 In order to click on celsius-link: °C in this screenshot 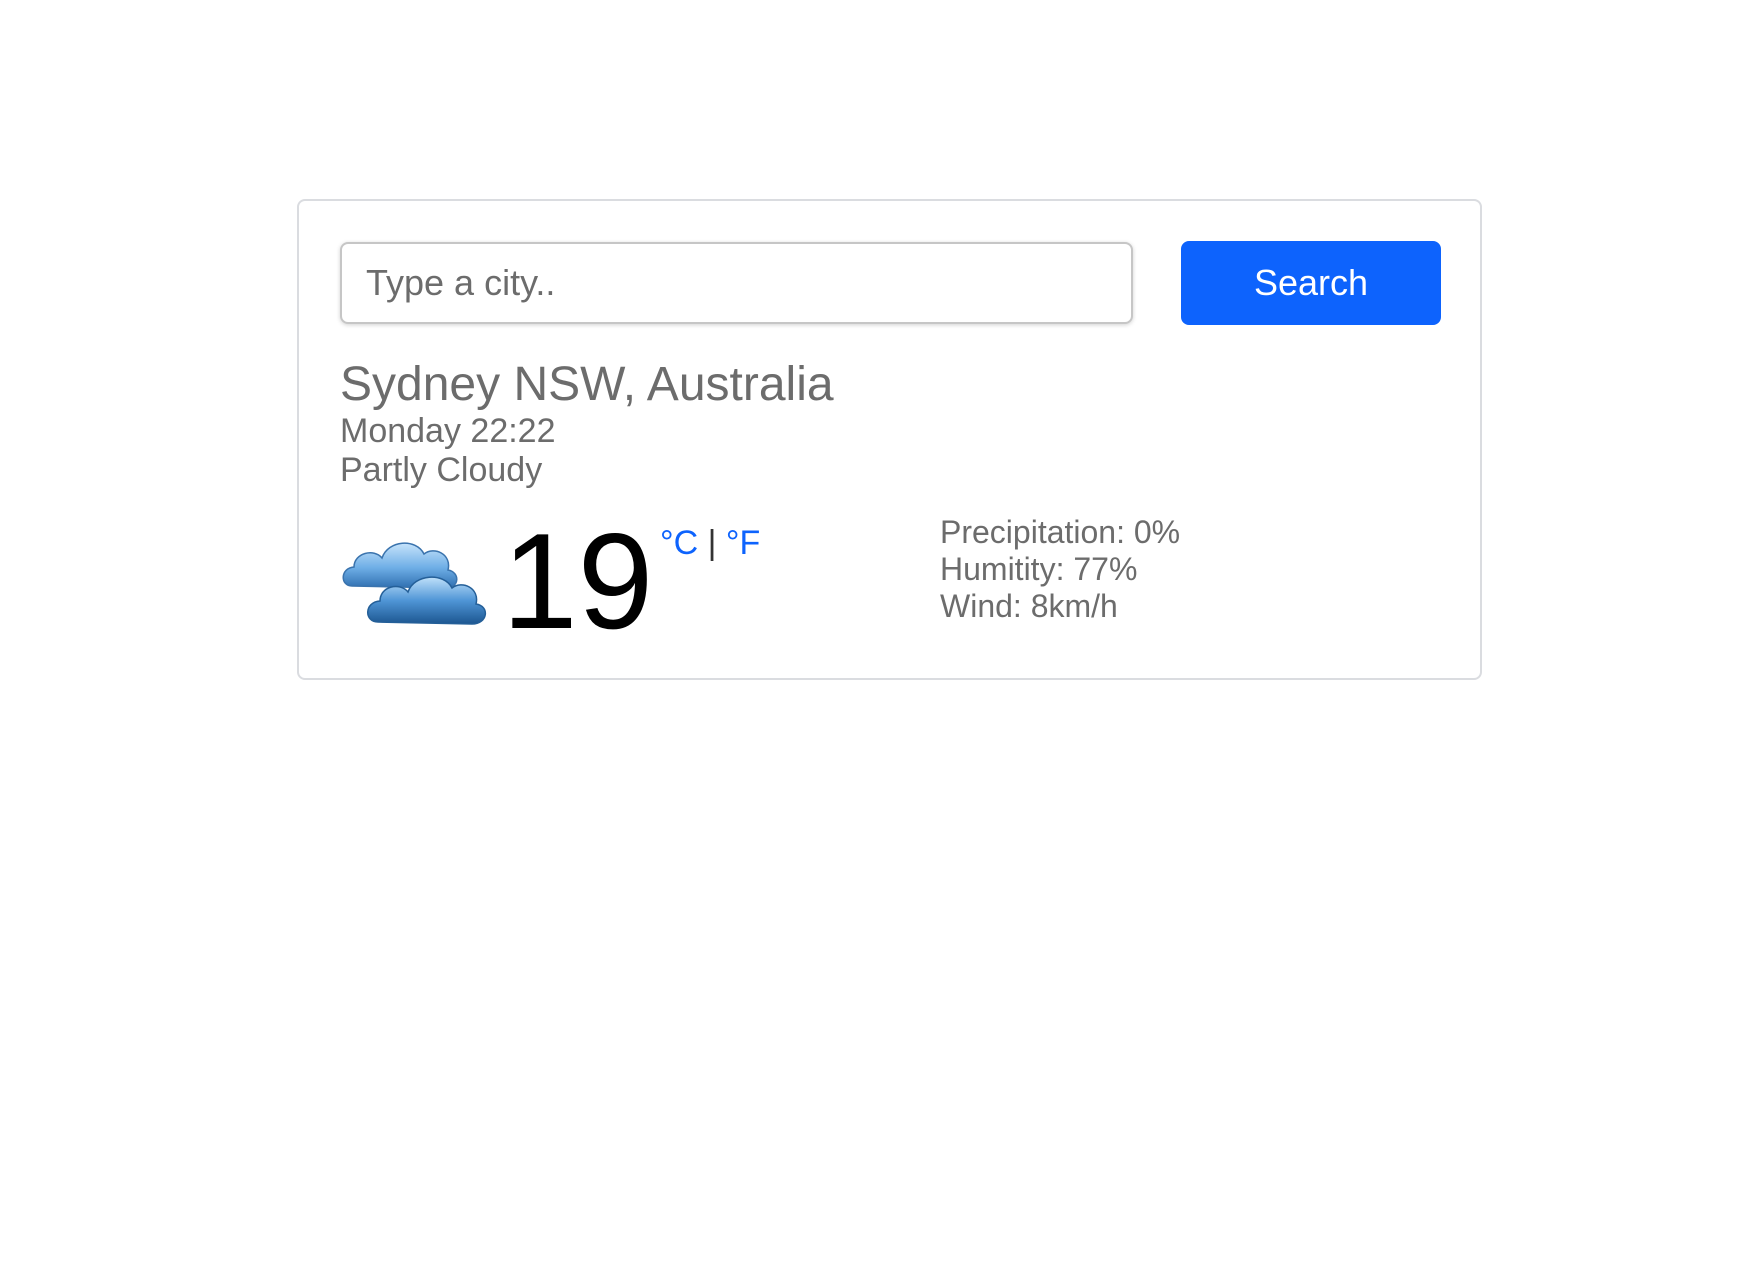, I will do `click(679, 543)`.